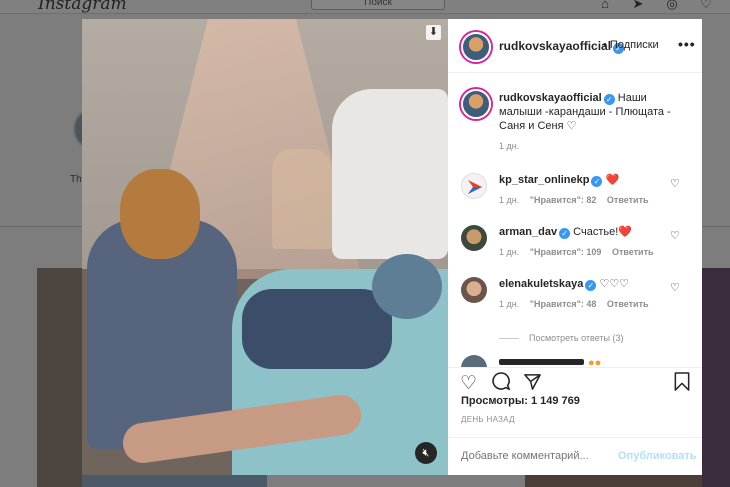  I want to click on caption-emoji: ♡, so click(571, 126).